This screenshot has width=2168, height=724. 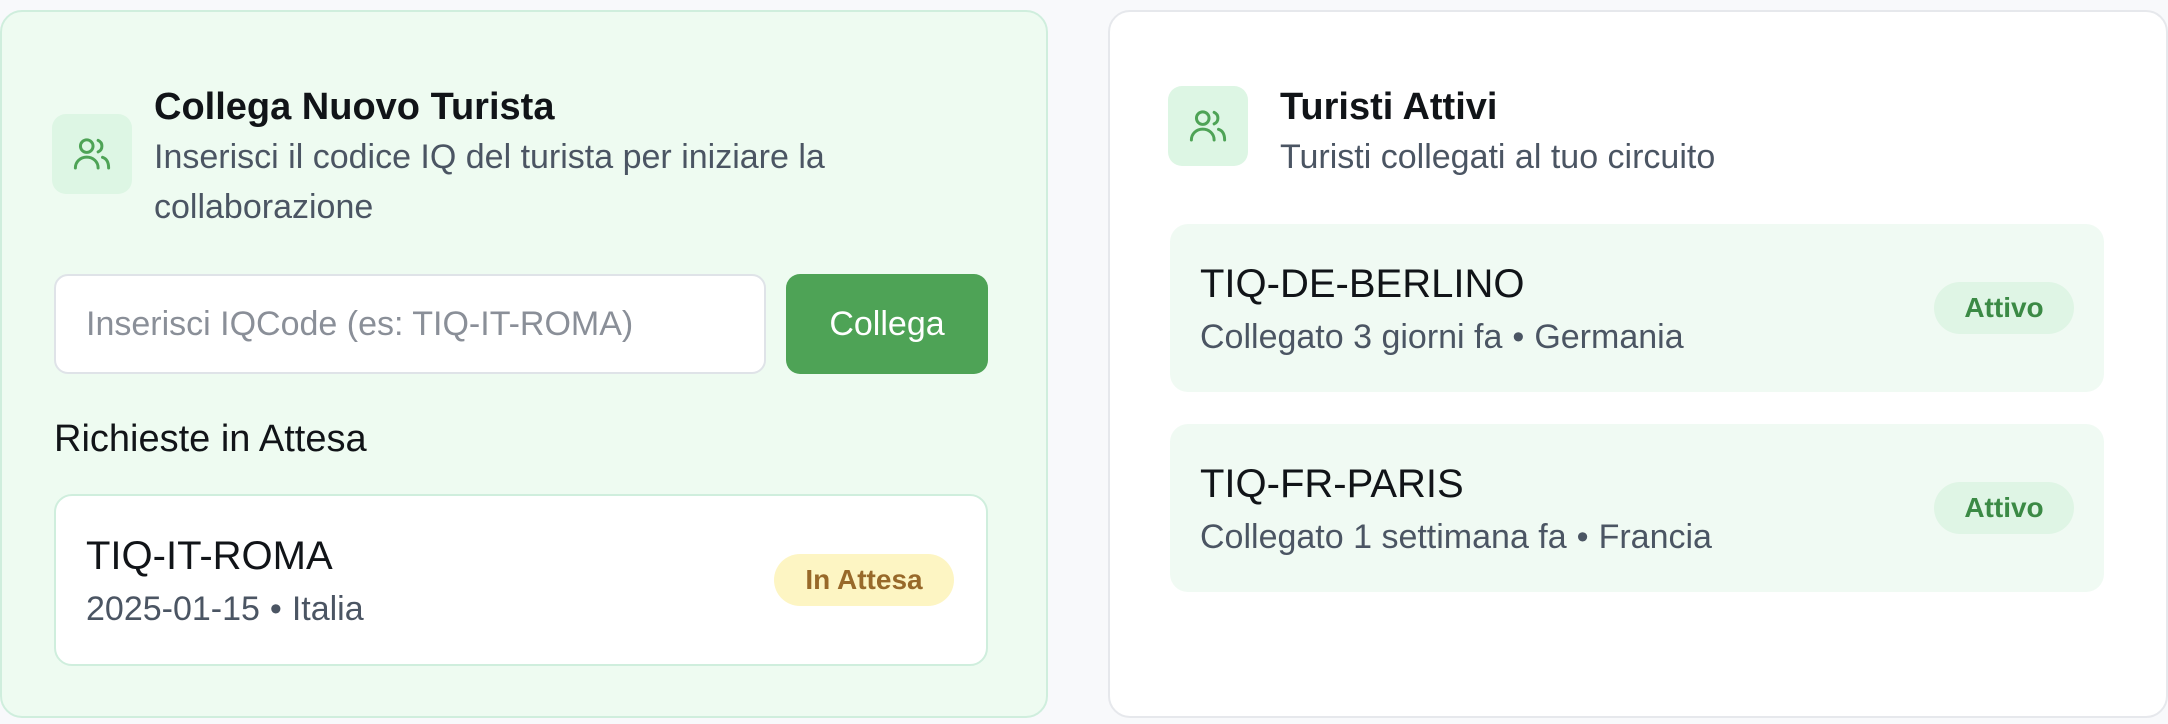 I want to click on tourist-country: Francia, so click(x=1655, y=537).